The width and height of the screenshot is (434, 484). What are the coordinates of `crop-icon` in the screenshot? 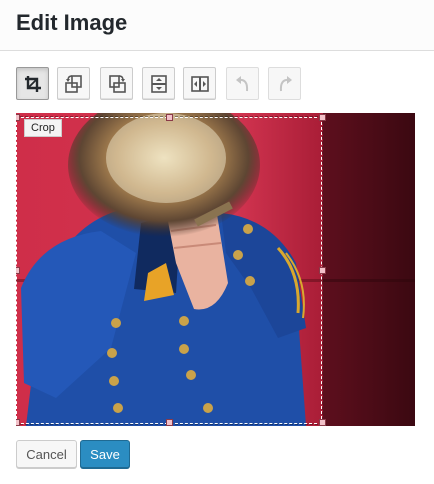 It's located at (33, 84).